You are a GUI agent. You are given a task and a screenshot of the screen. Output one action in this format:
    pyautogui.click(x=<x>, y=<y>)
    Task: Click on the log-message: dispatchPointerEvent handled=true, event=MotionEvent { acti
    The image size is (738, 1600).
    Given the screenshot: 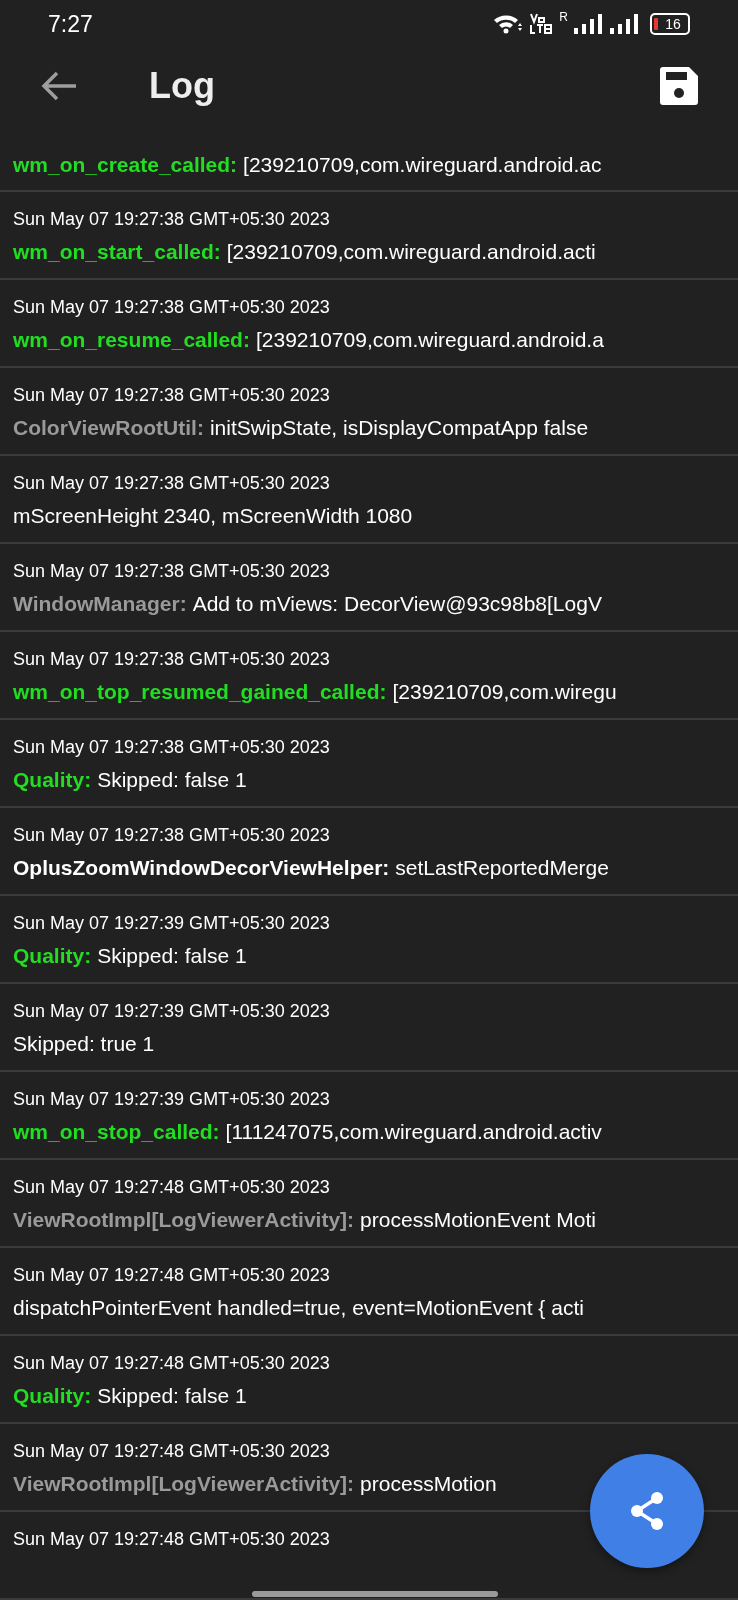 What is the action you would take?
    pyautogui.click(x=299, y=1308)
    